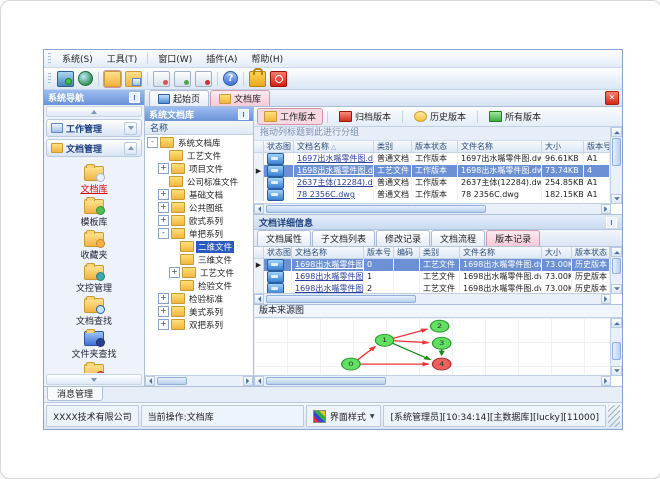  I want to click on chevron-down-icon, so click(130, 128).